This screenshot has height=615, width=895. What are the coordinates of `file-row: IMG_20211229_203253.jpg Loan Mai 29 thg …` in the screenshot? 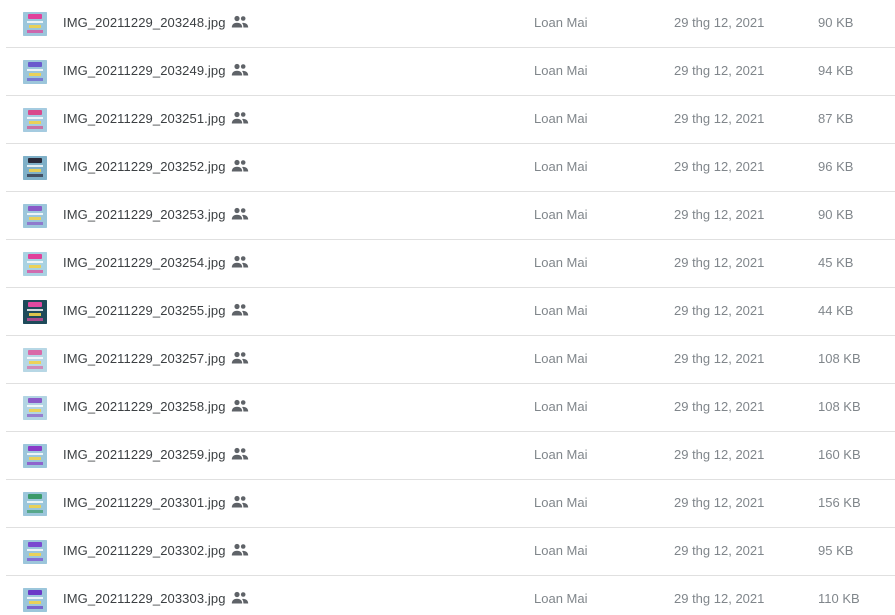 It's located at (450, 216).